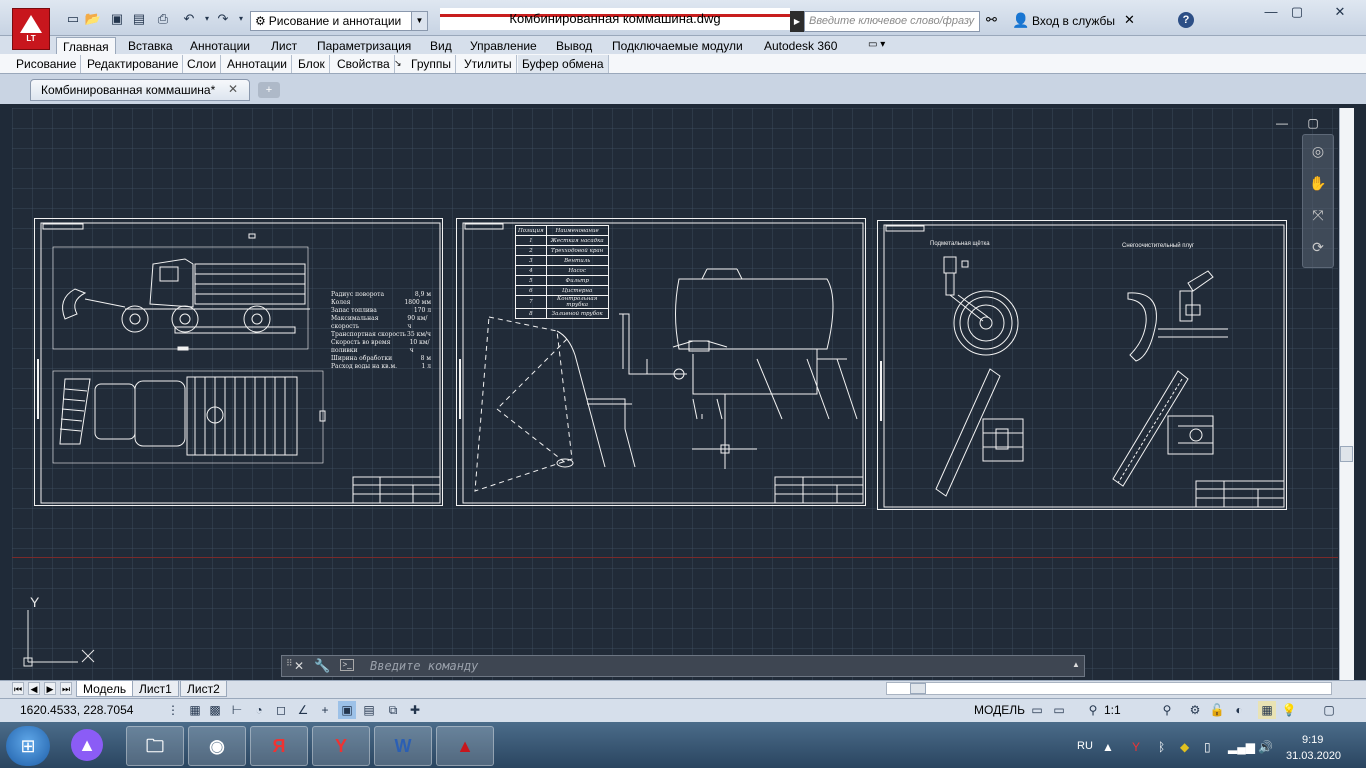  What do you see at coordinates (369, 710) in the screenshot?
I see `lineweight-icon: ▤` at bounding box center [369, 710].